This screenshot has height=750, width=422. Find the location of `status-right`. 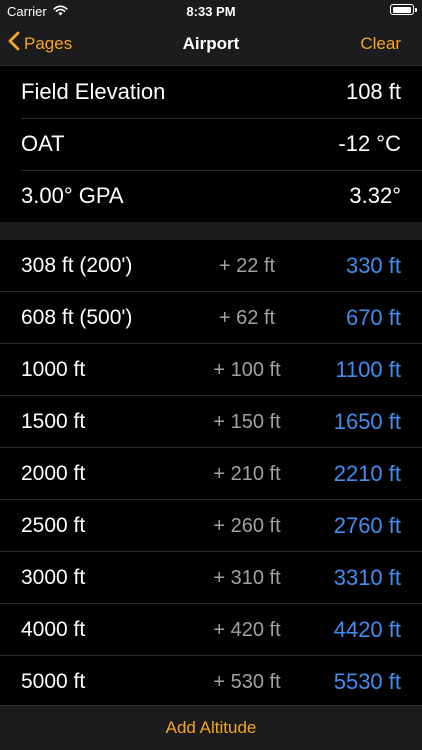

status-right is located at coordinates (403, 9).